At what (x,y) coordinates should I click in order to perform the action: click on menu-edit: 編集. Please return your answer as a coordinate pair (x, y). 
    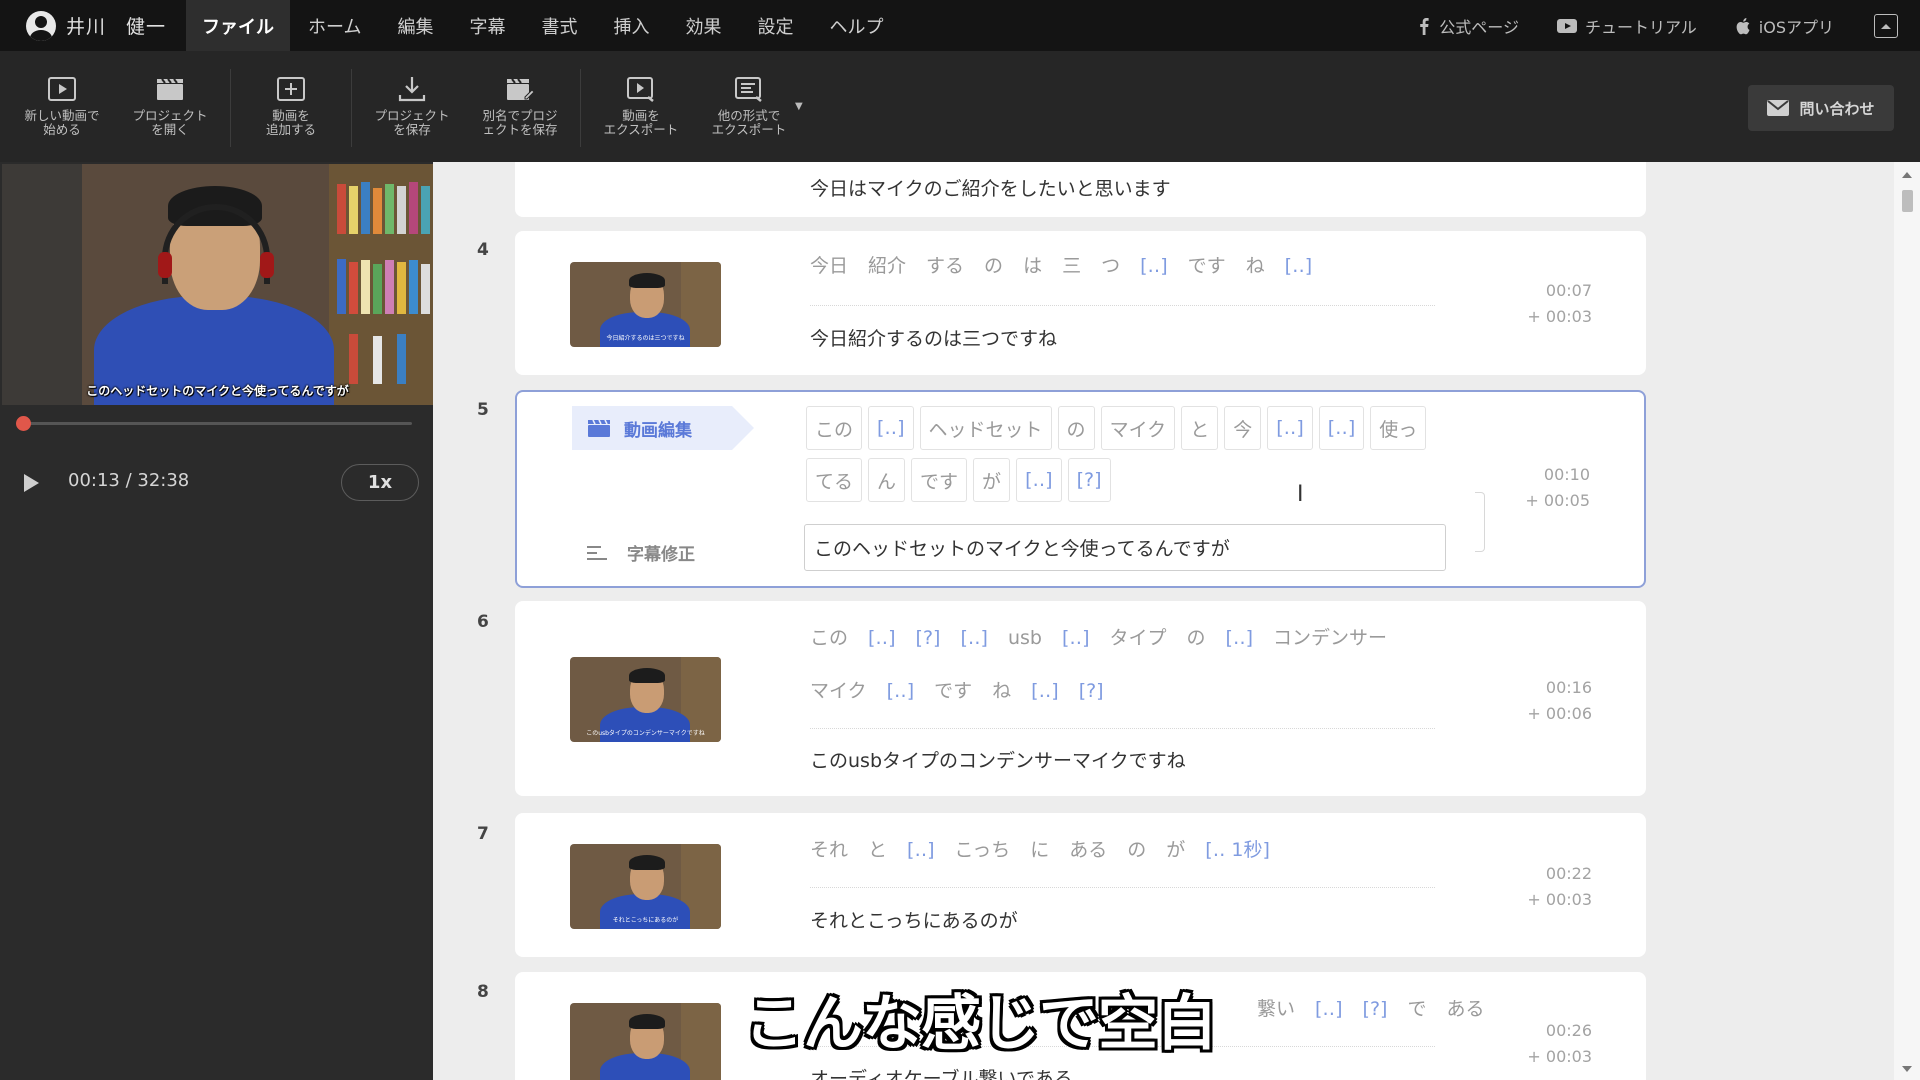
    Looking at the image, I should click on (415, 25).